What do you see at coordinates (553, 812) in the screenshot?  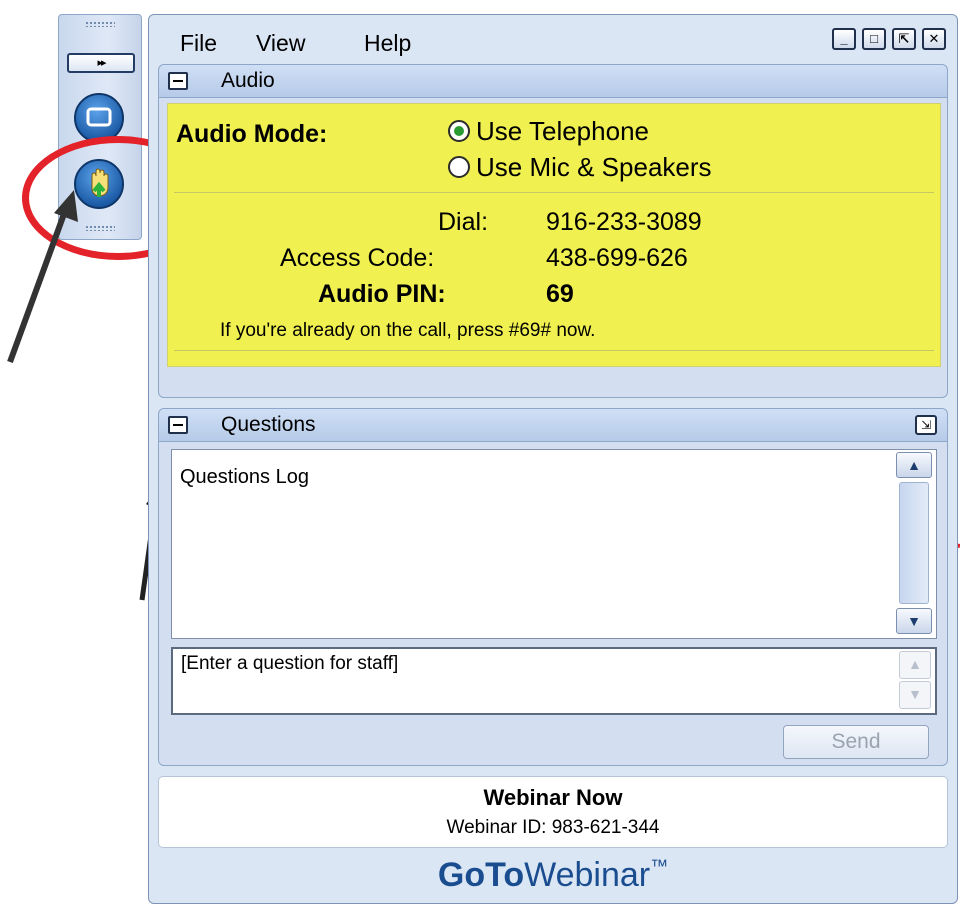 I see `webinar-info: Webinar Now Webinar ID: 983-621-344` at bounding box center [553, 812].